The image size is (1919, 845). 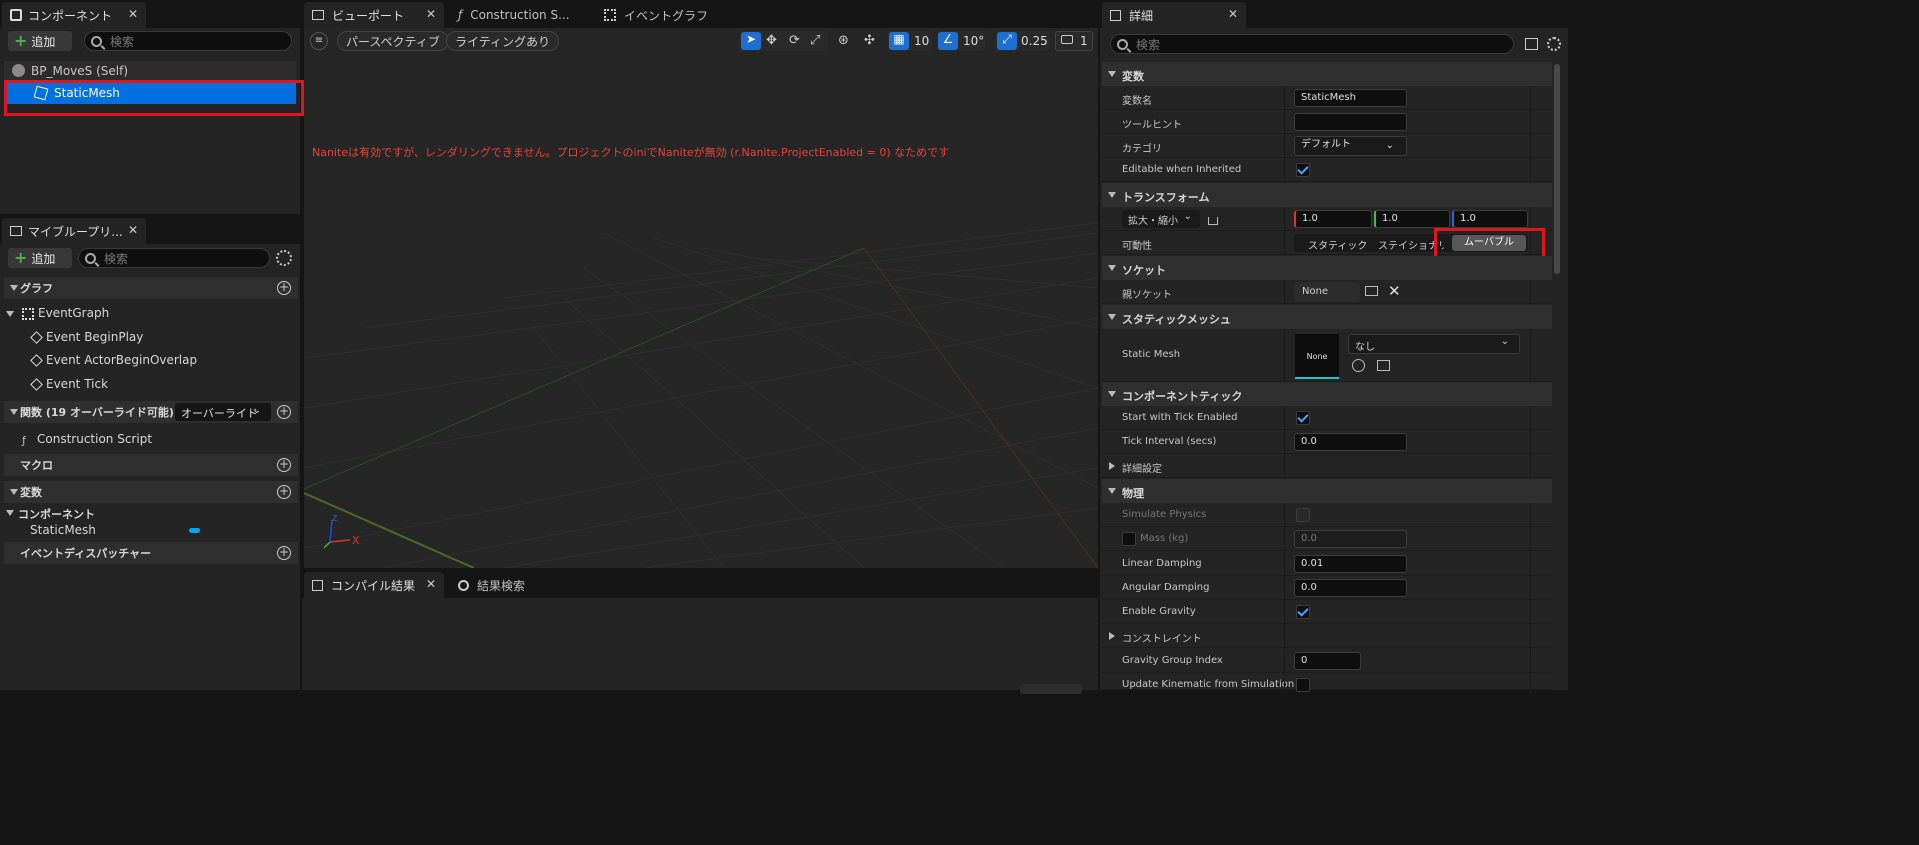 I want to click on row-label: Tick Interval (secs), so click(x=1169, y=441).